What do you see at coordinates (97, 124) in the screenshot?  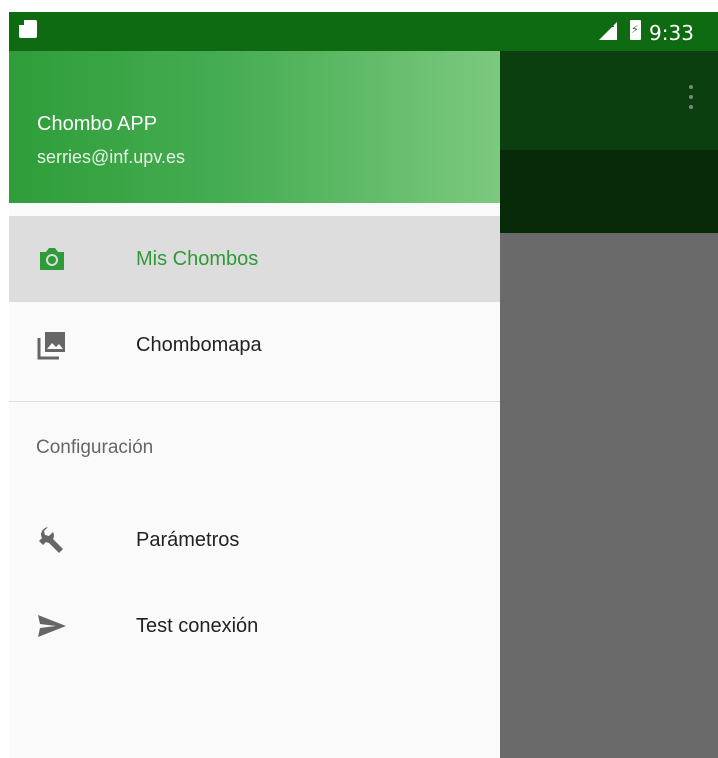 I see `drawer-app-title: Chombo APP` at bounding box center [97, 124].